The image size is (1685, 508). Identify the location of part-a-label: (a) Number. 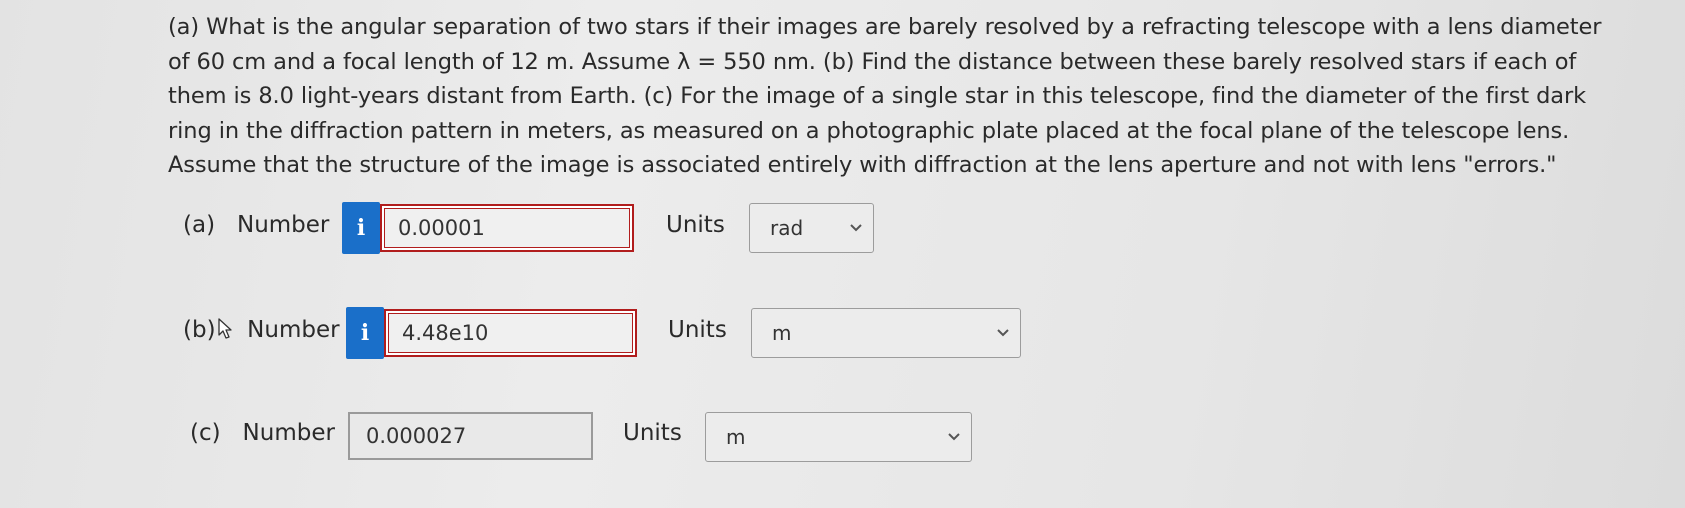
(256, 225).